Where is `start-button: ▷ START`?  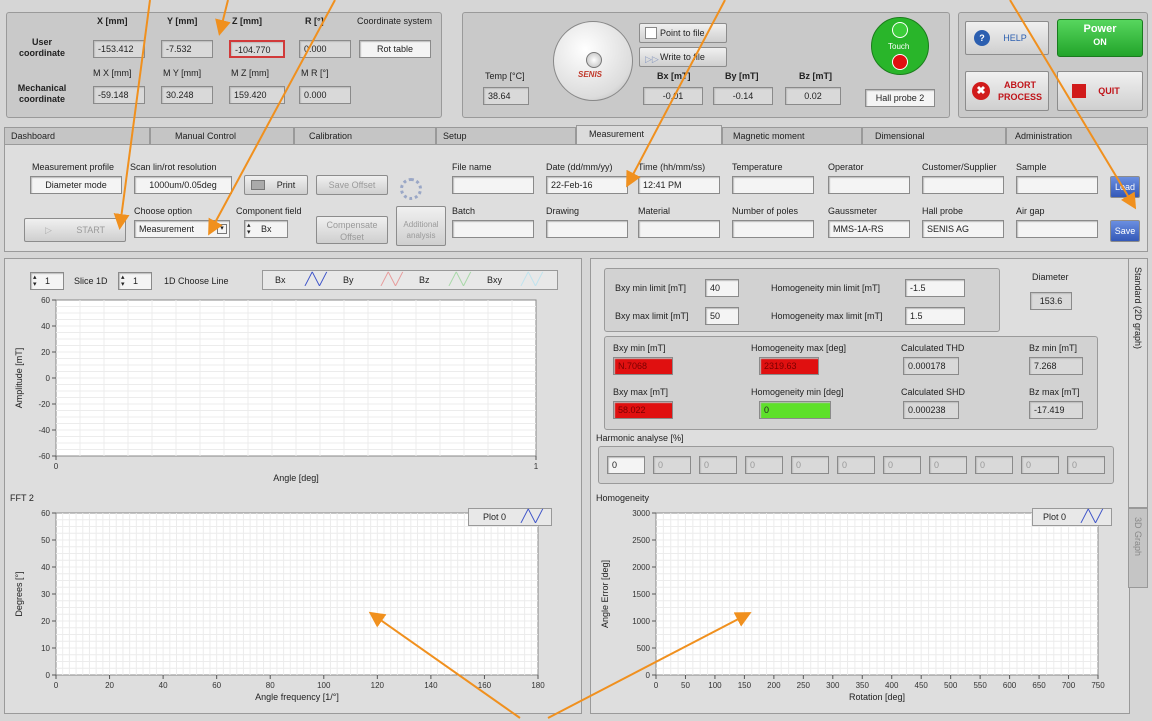
start-button: ▷ START is located at coordinates (75, 230).